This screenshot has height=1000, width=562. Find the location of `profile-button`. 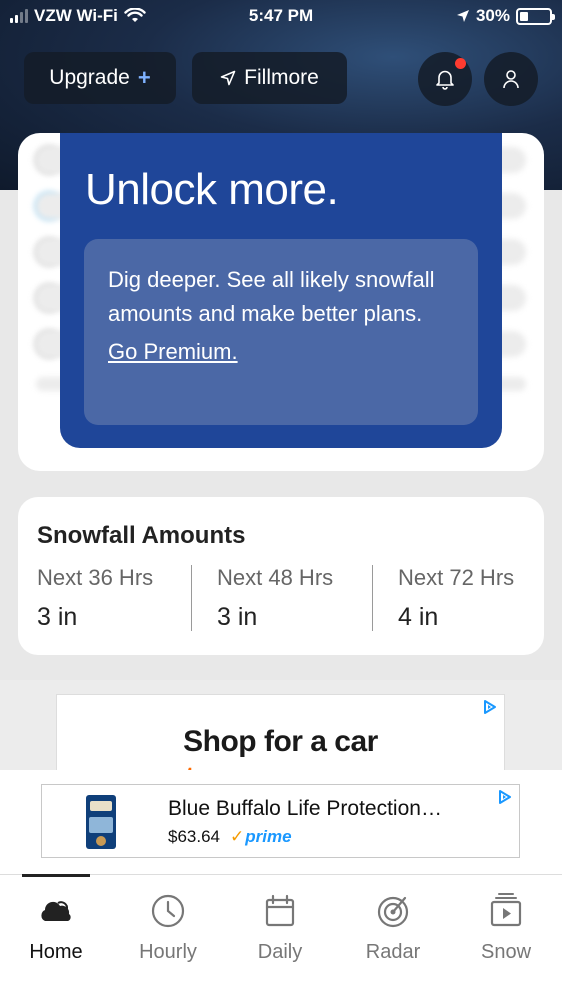

profile-button is located at coordinates (511, 79).